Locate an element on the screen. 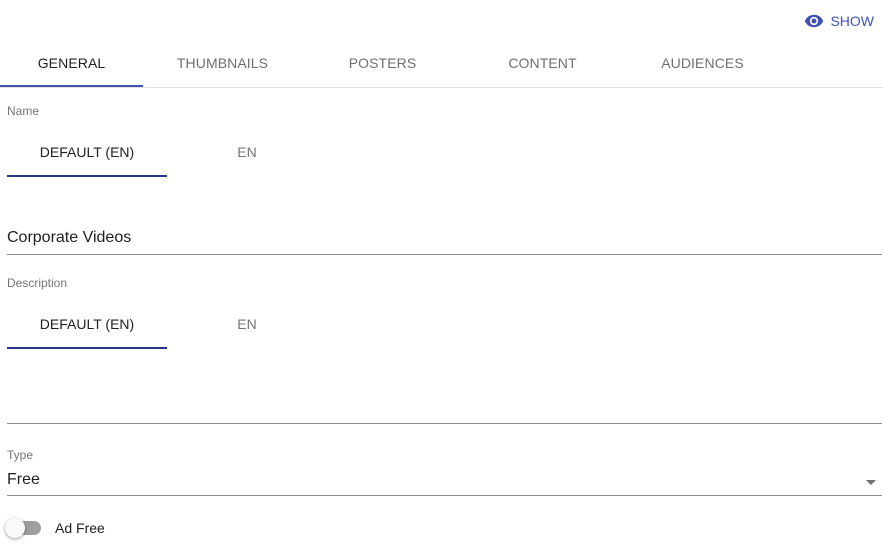 Image resolution: width=883 pixels, height=547 pixels. type-select-value: Free is located at coordinates (23, 479).